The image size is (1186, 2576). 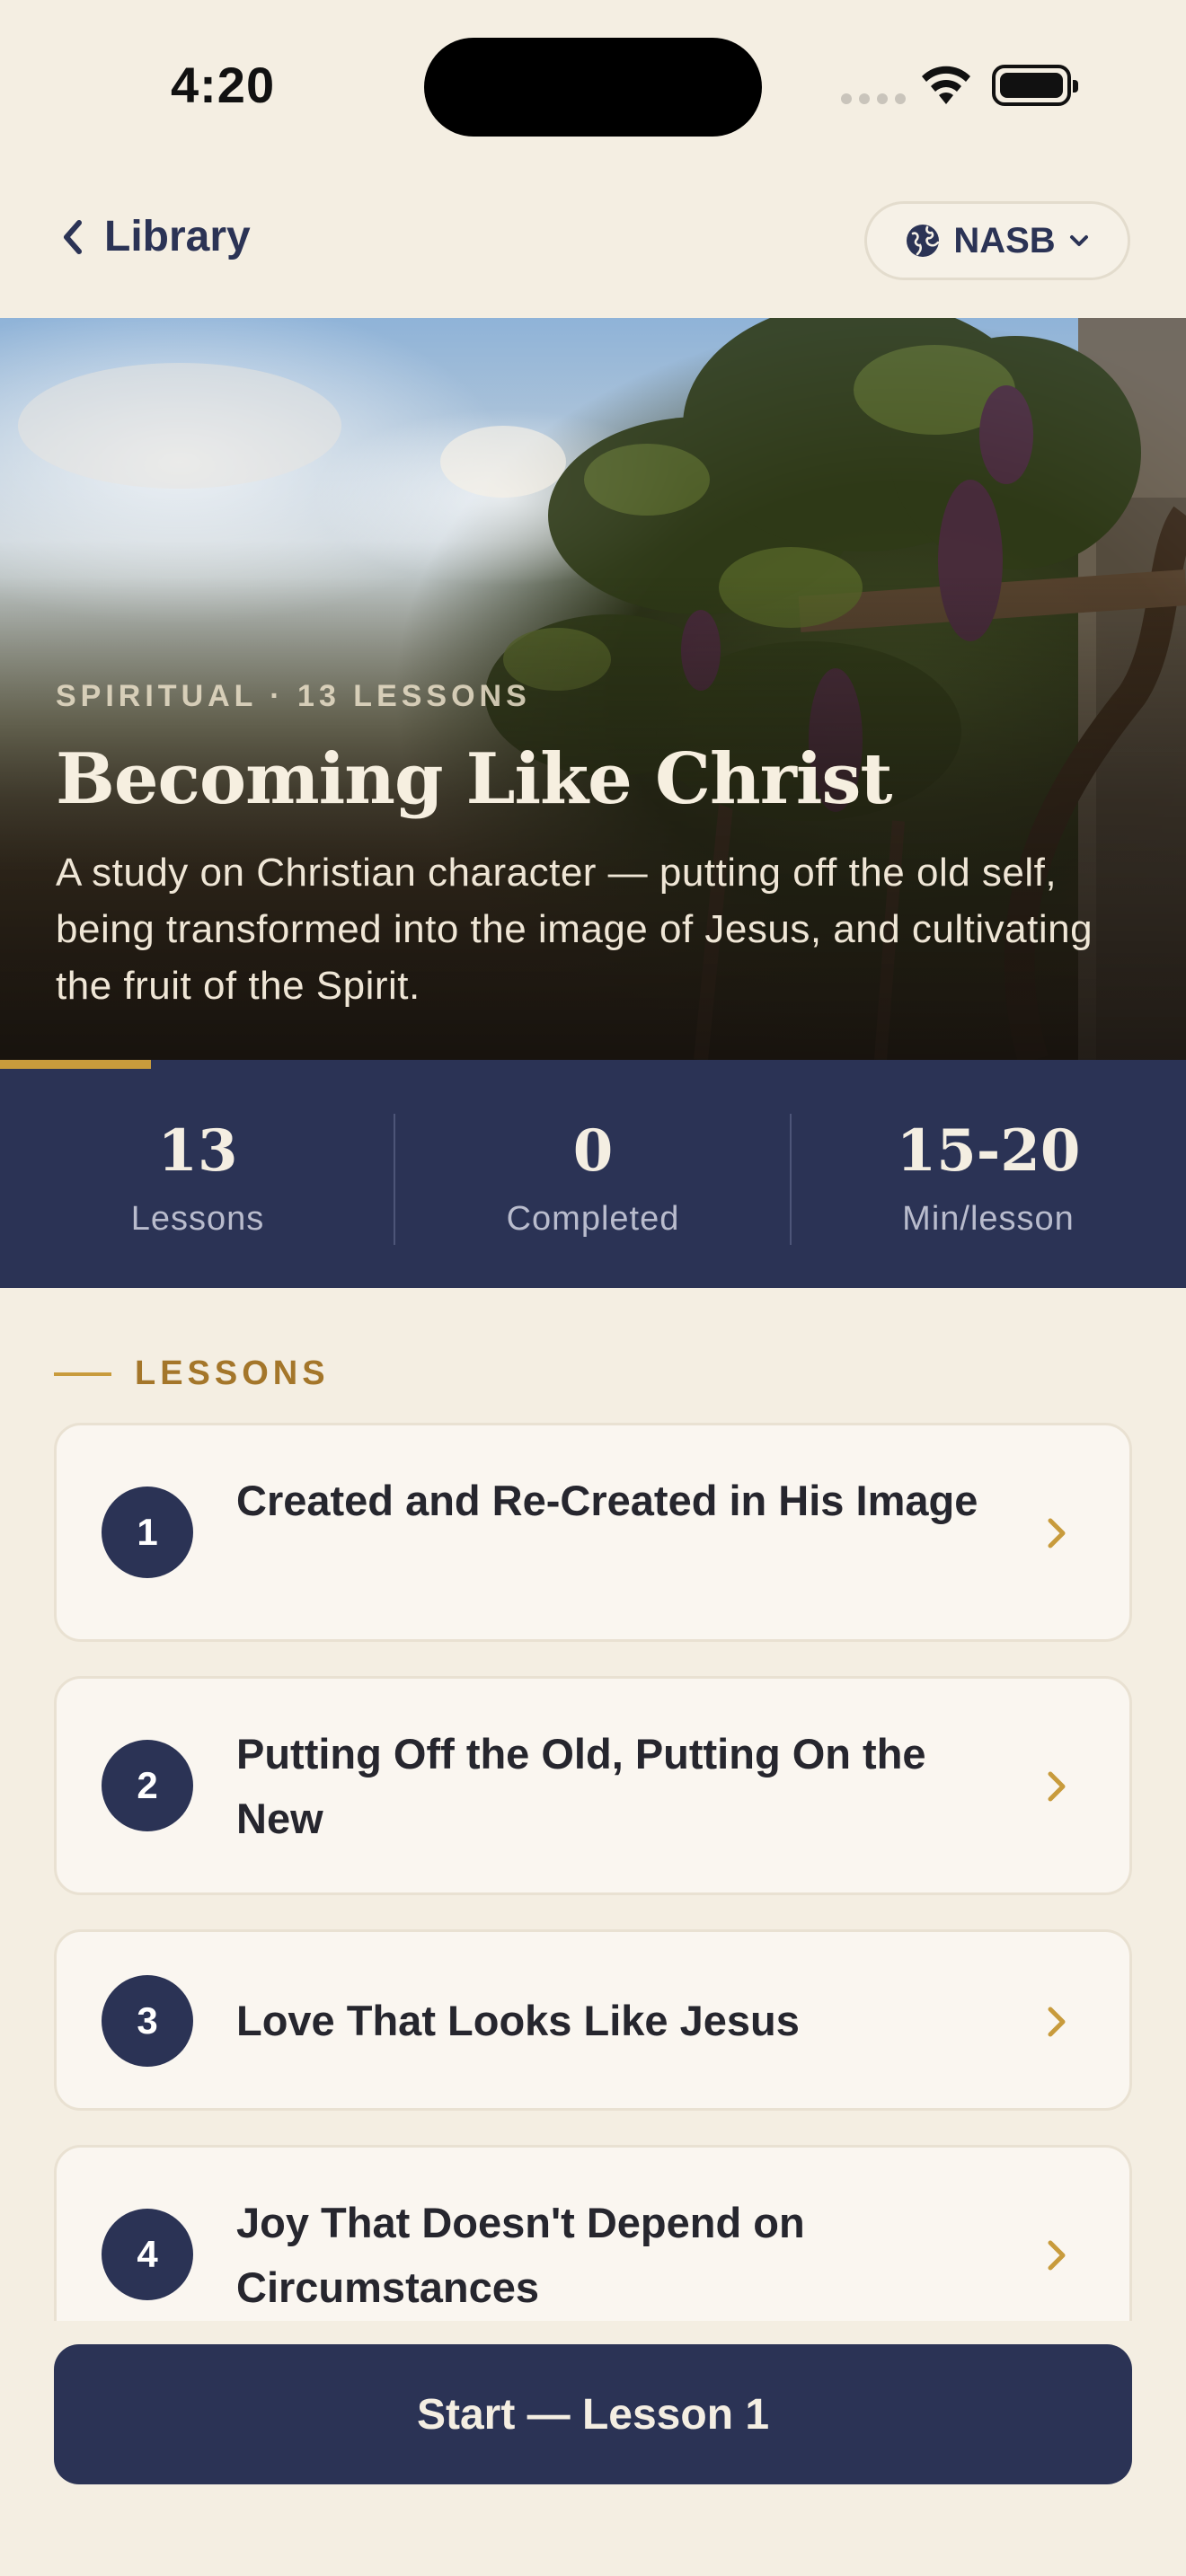 What do you see at coordinates (1035, 85) in the screenshot?
I see `battery-icon` at bounding box center [1035, 85].